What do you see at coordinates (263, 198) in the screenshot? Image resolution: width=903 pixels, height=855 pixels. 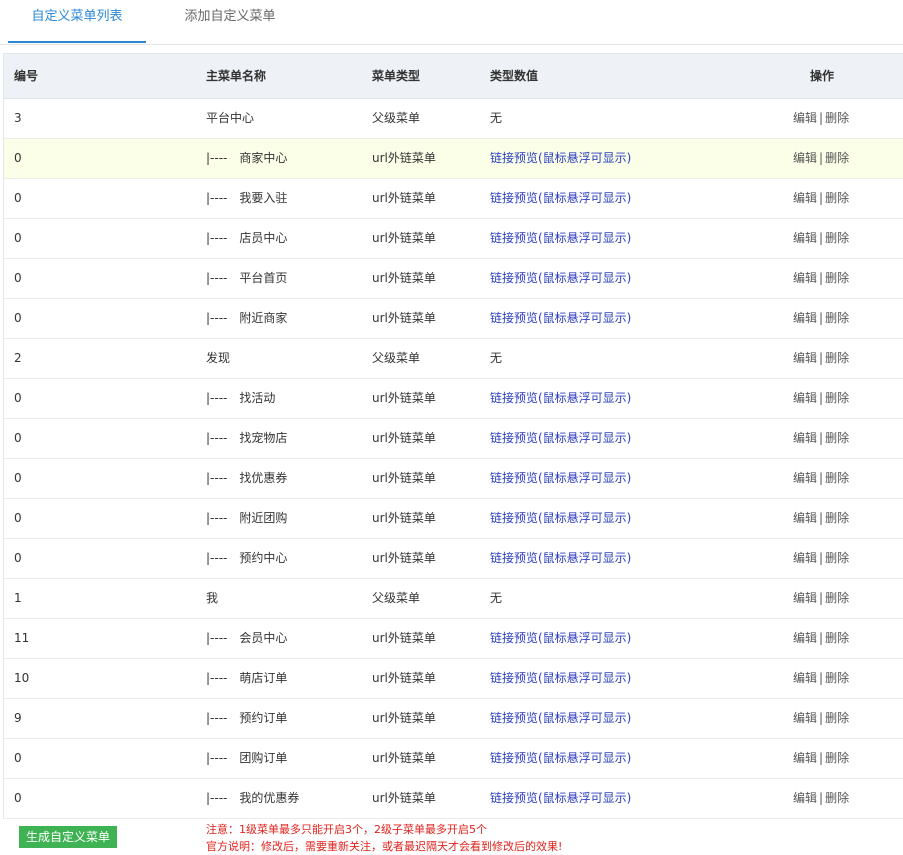 I see `menu-name-text: 我要入驻` at bounding box center [263, 198].